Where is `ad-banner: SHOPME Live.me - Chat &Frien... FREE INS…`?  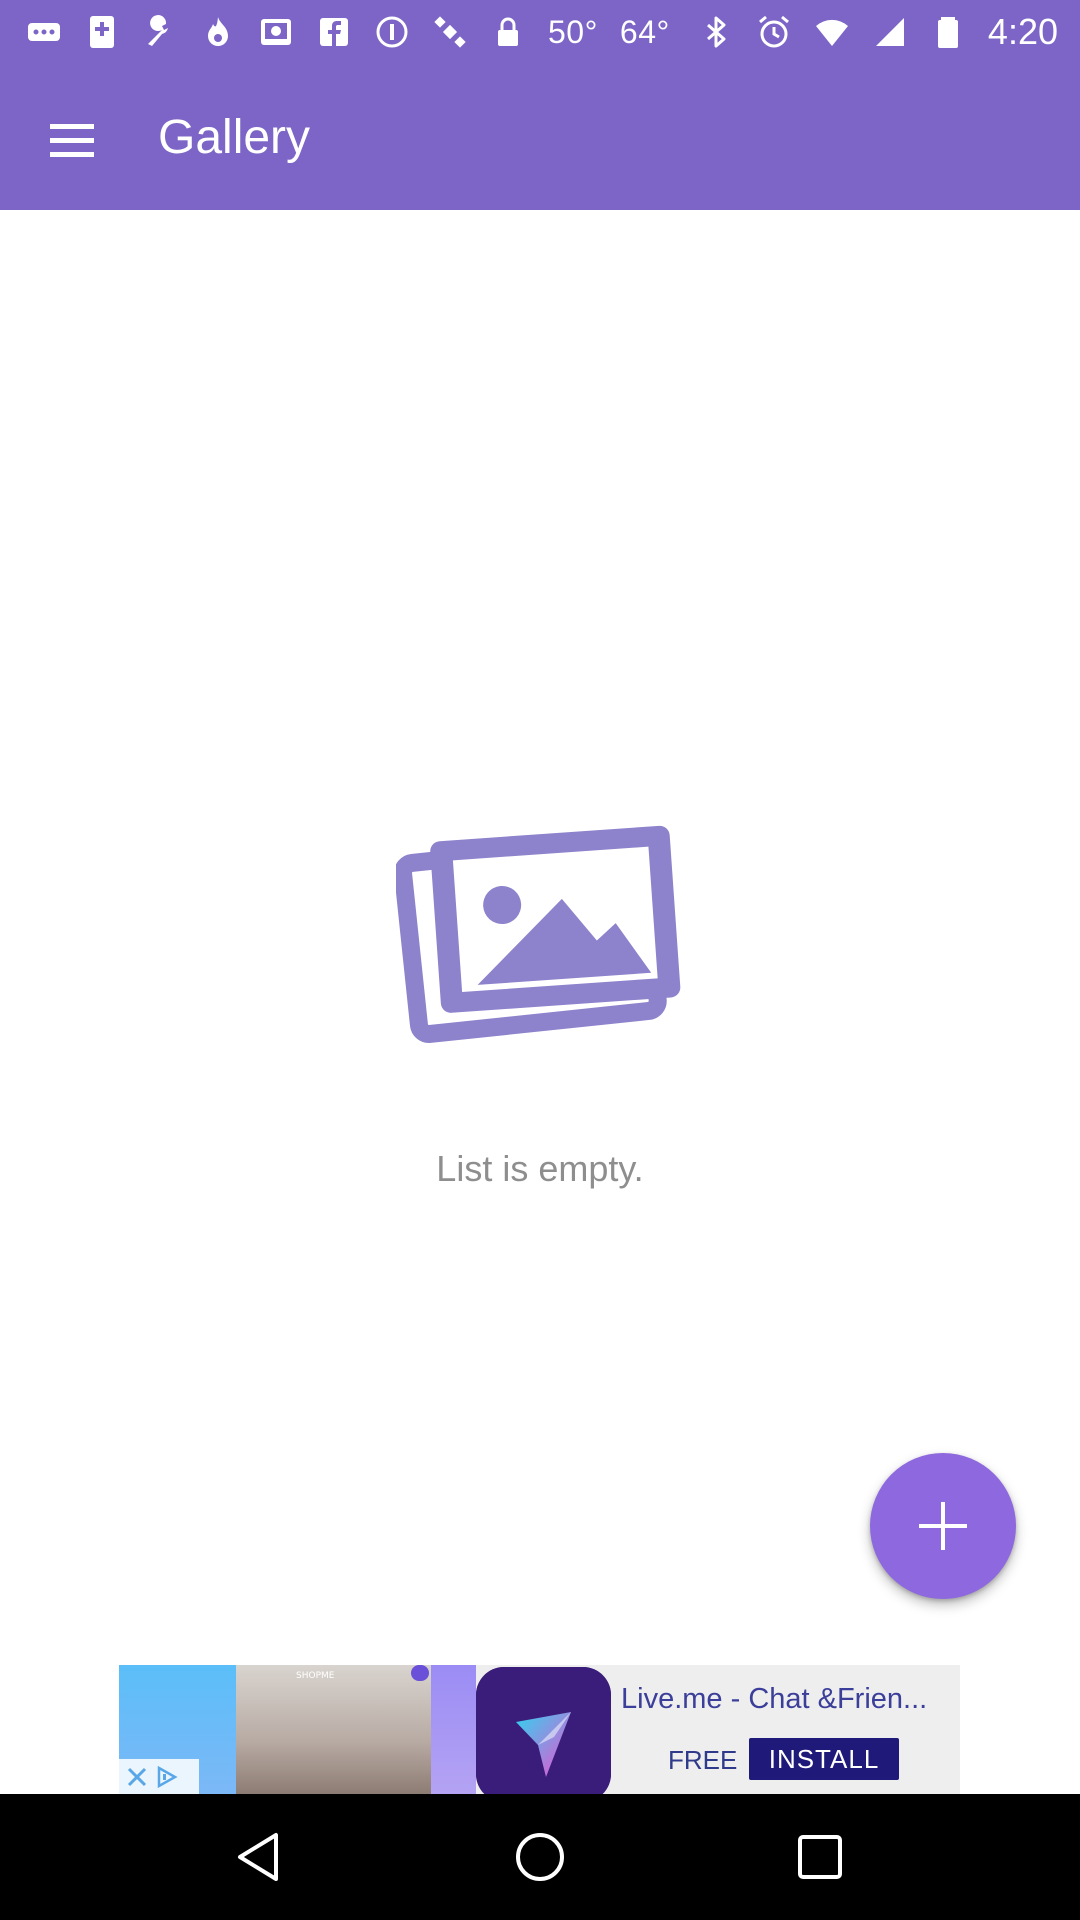 ad-banner: SHOPME Live.me - Chat &Frien... FREE INS… is located at coordinates (539, 1729).